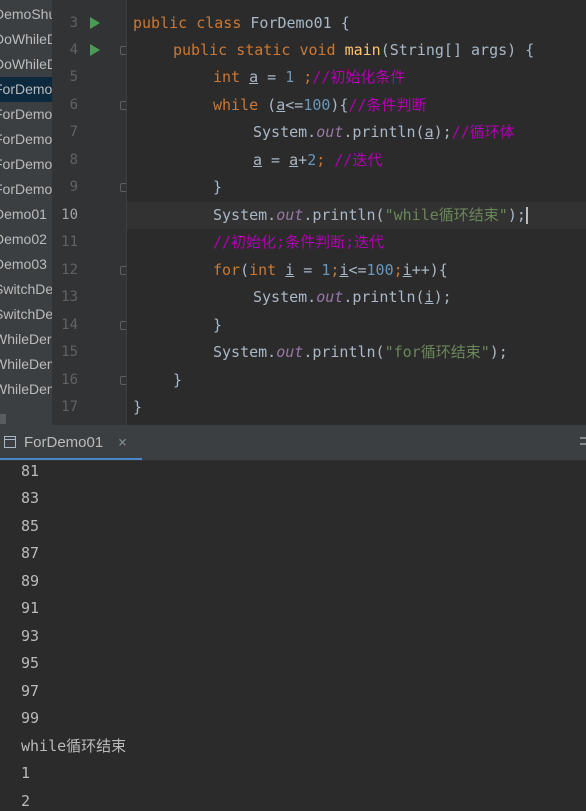  I want to click on code-line-14: }, so click(218, 325).